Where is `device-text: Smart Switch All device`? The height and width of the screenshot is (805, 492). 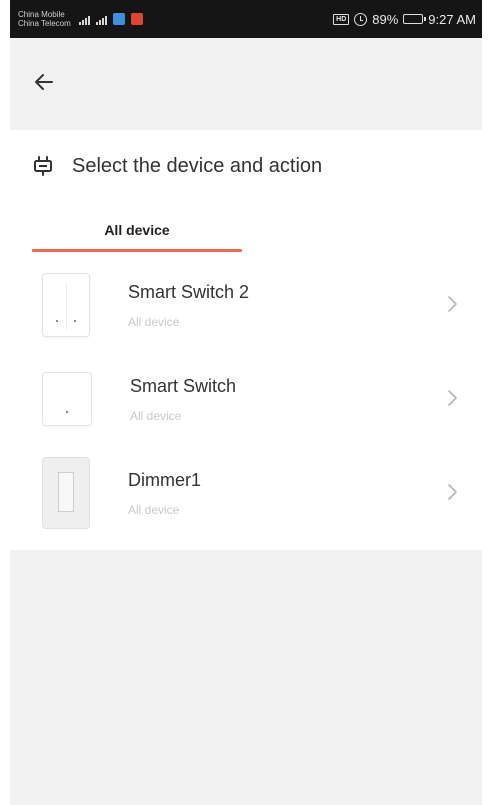
device-text: Smart Switch All device is located at coordinates (183, 399).